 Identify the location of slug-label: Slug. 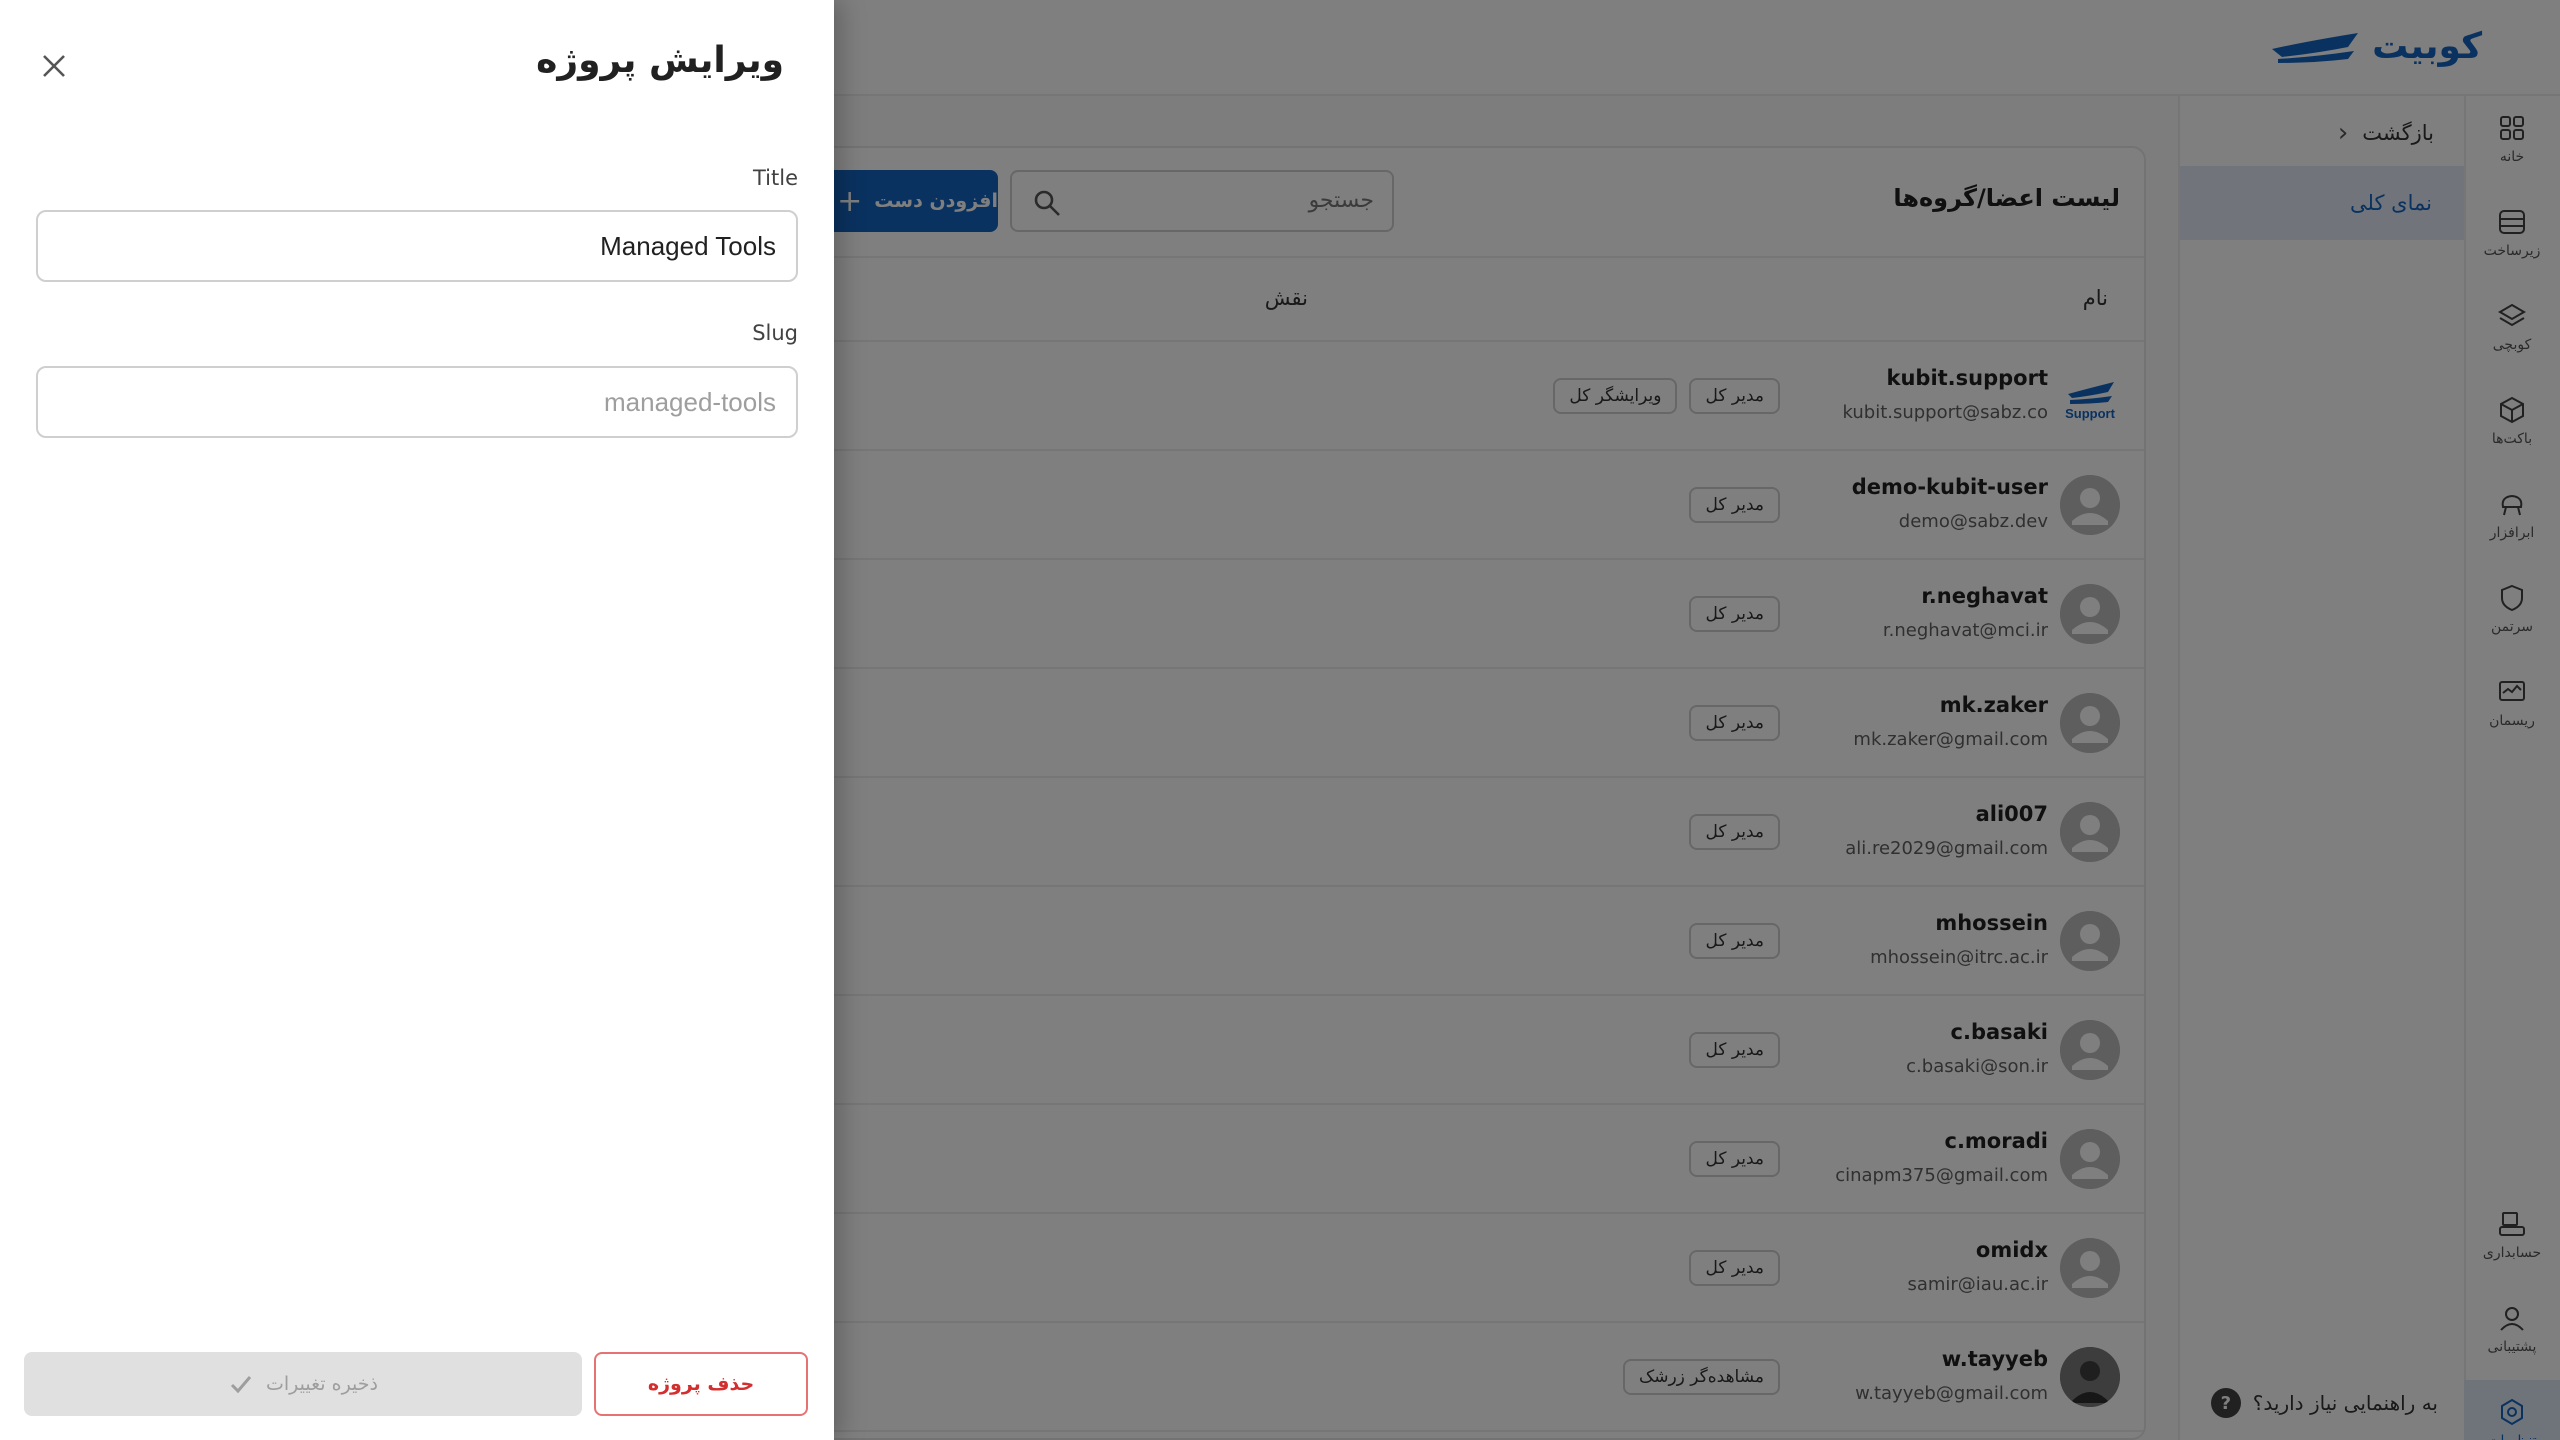
(775, 333).